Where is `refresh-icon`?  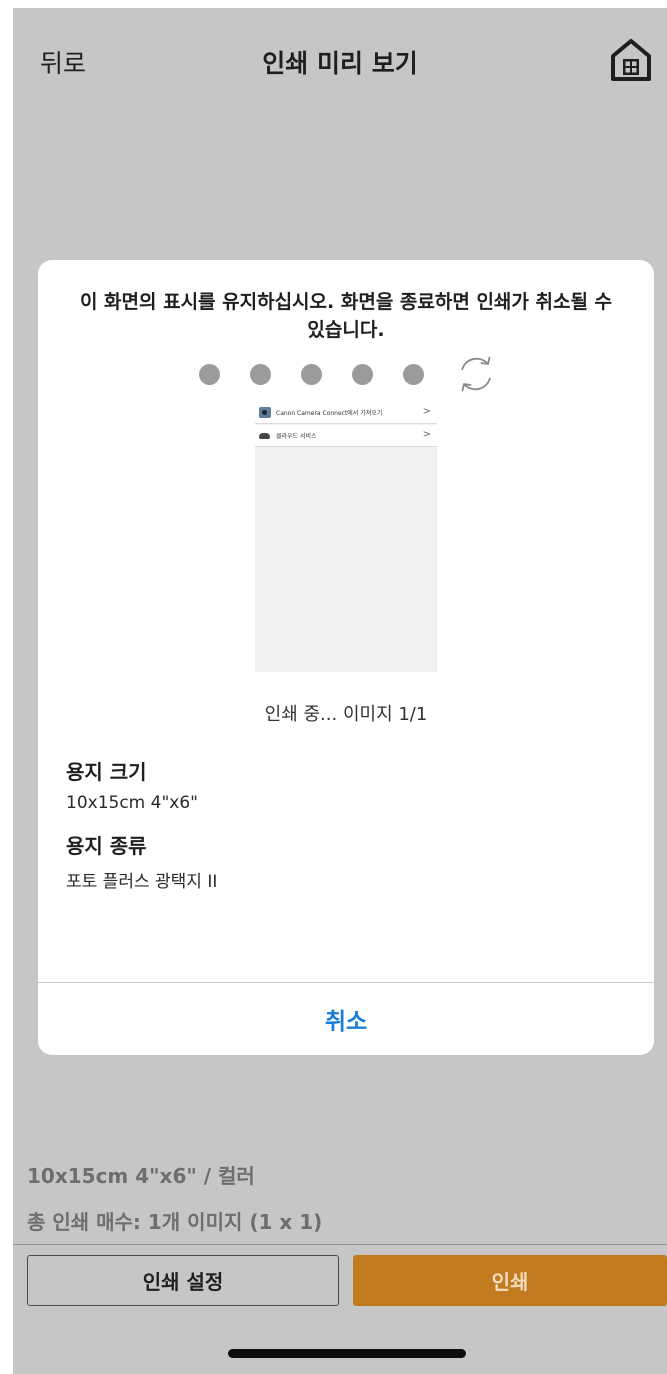
refresh-icon is located at coordinates (476, 374).